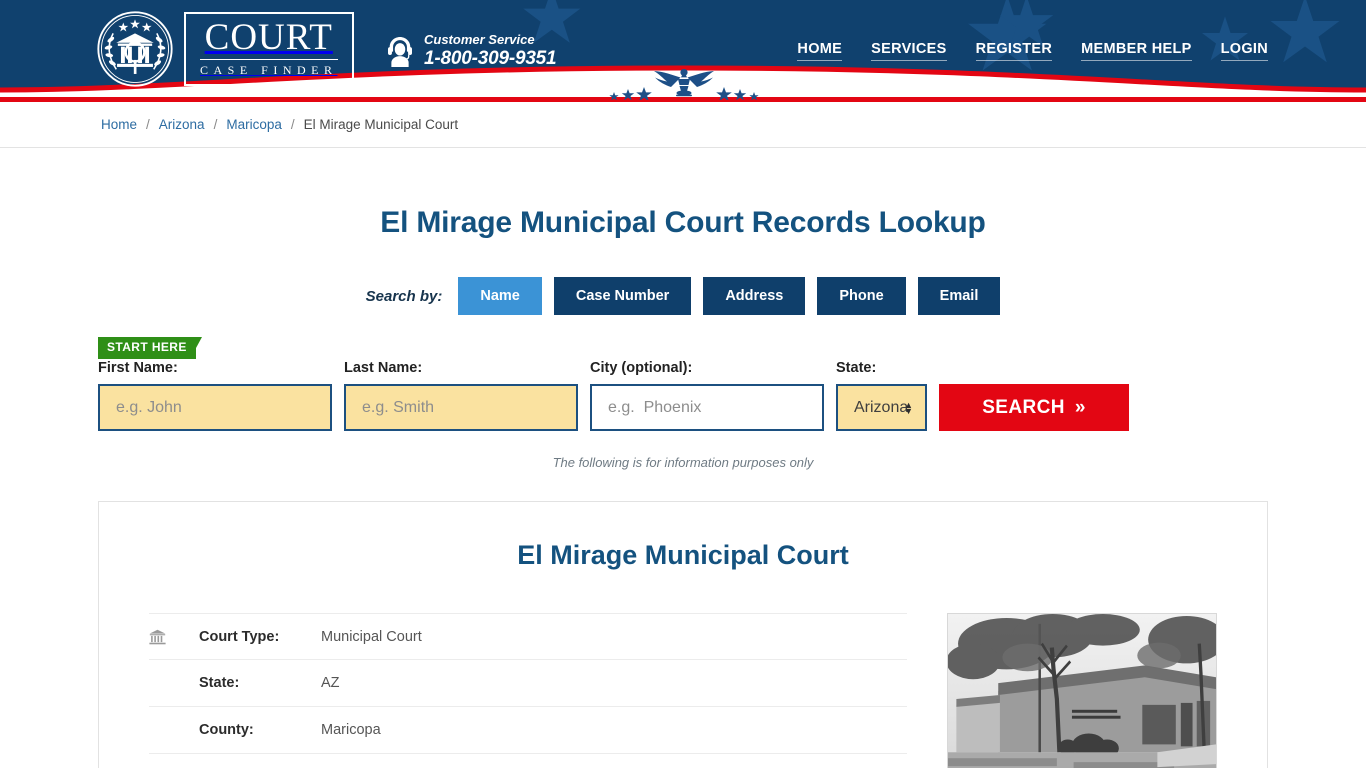 This screenshot has width=1366, height=768. Describe the element at coordinates (490, 59) in the screenshot. I see `customer-service-phone: 1-800-309-9351` at that location.